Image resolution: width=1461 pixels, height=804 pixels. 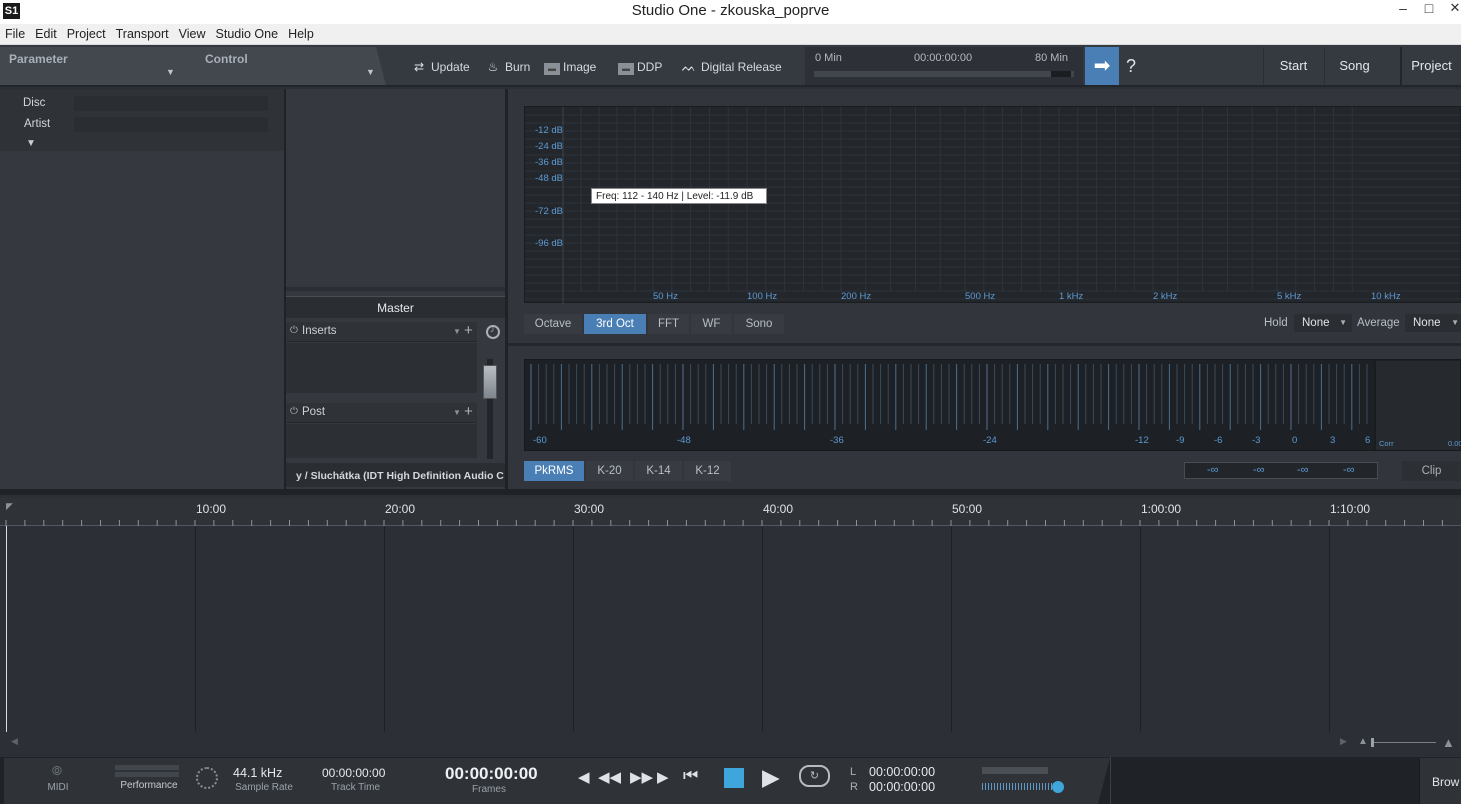 I want to click on zoom-out-icon: ▲, so click(x=1363, y=741).